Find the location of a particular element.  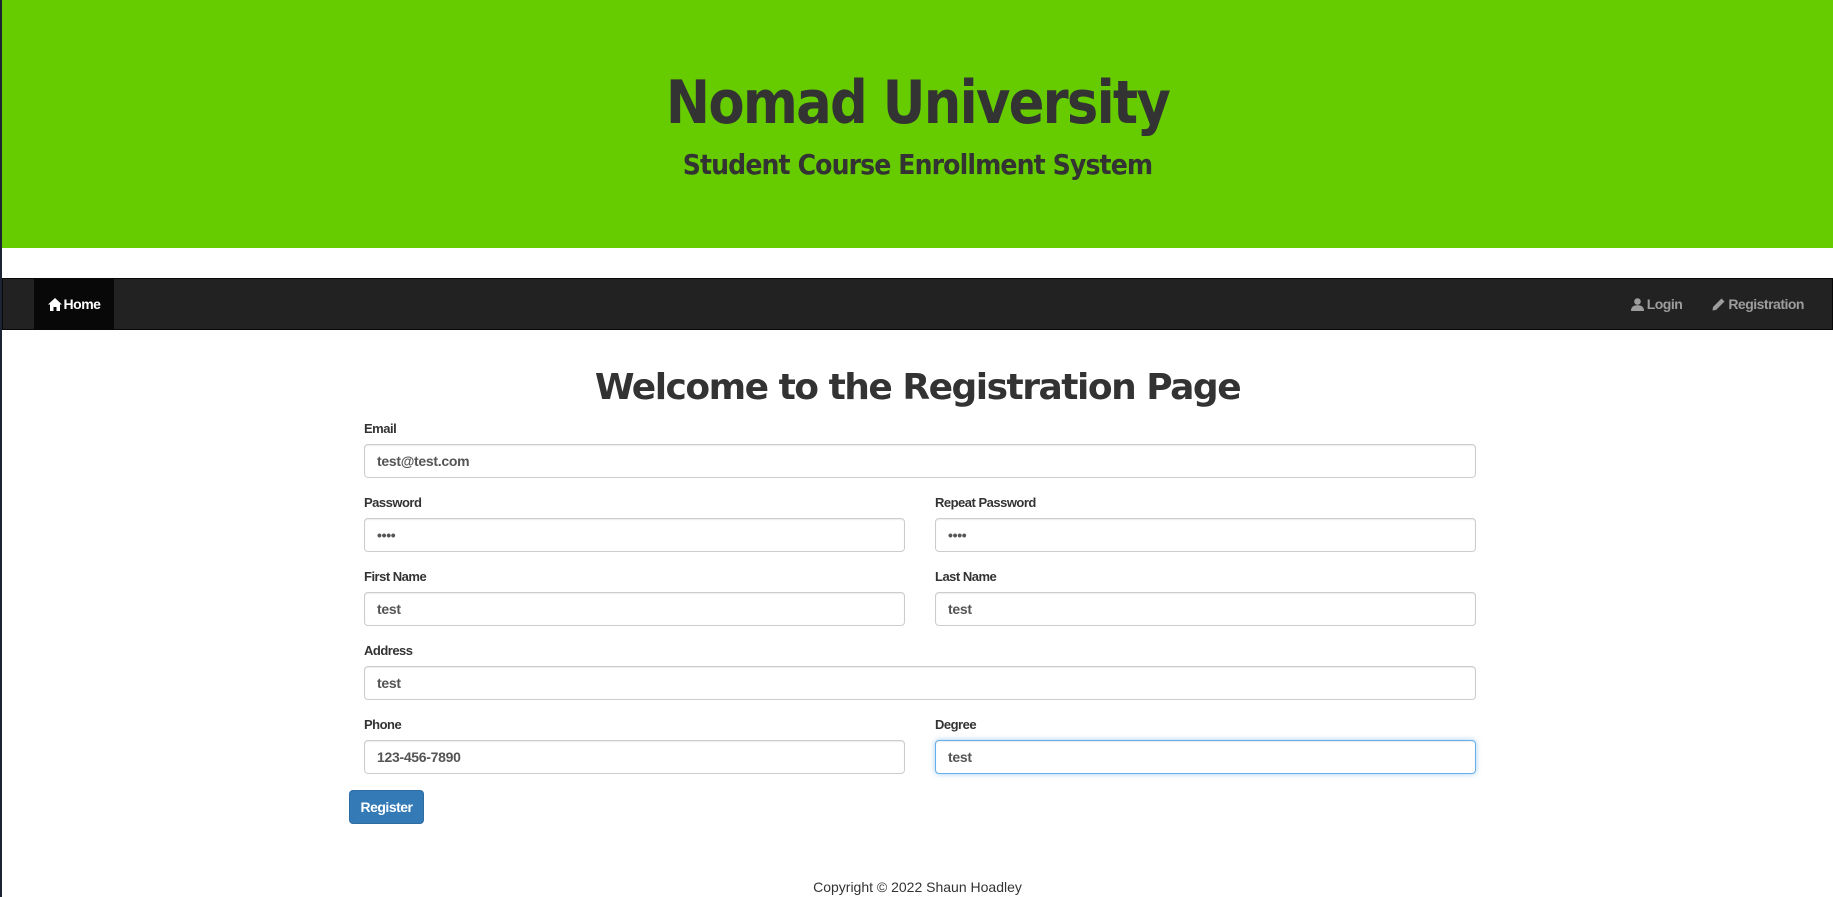

password-group: Password •••• is located at coordinates (634, 523).